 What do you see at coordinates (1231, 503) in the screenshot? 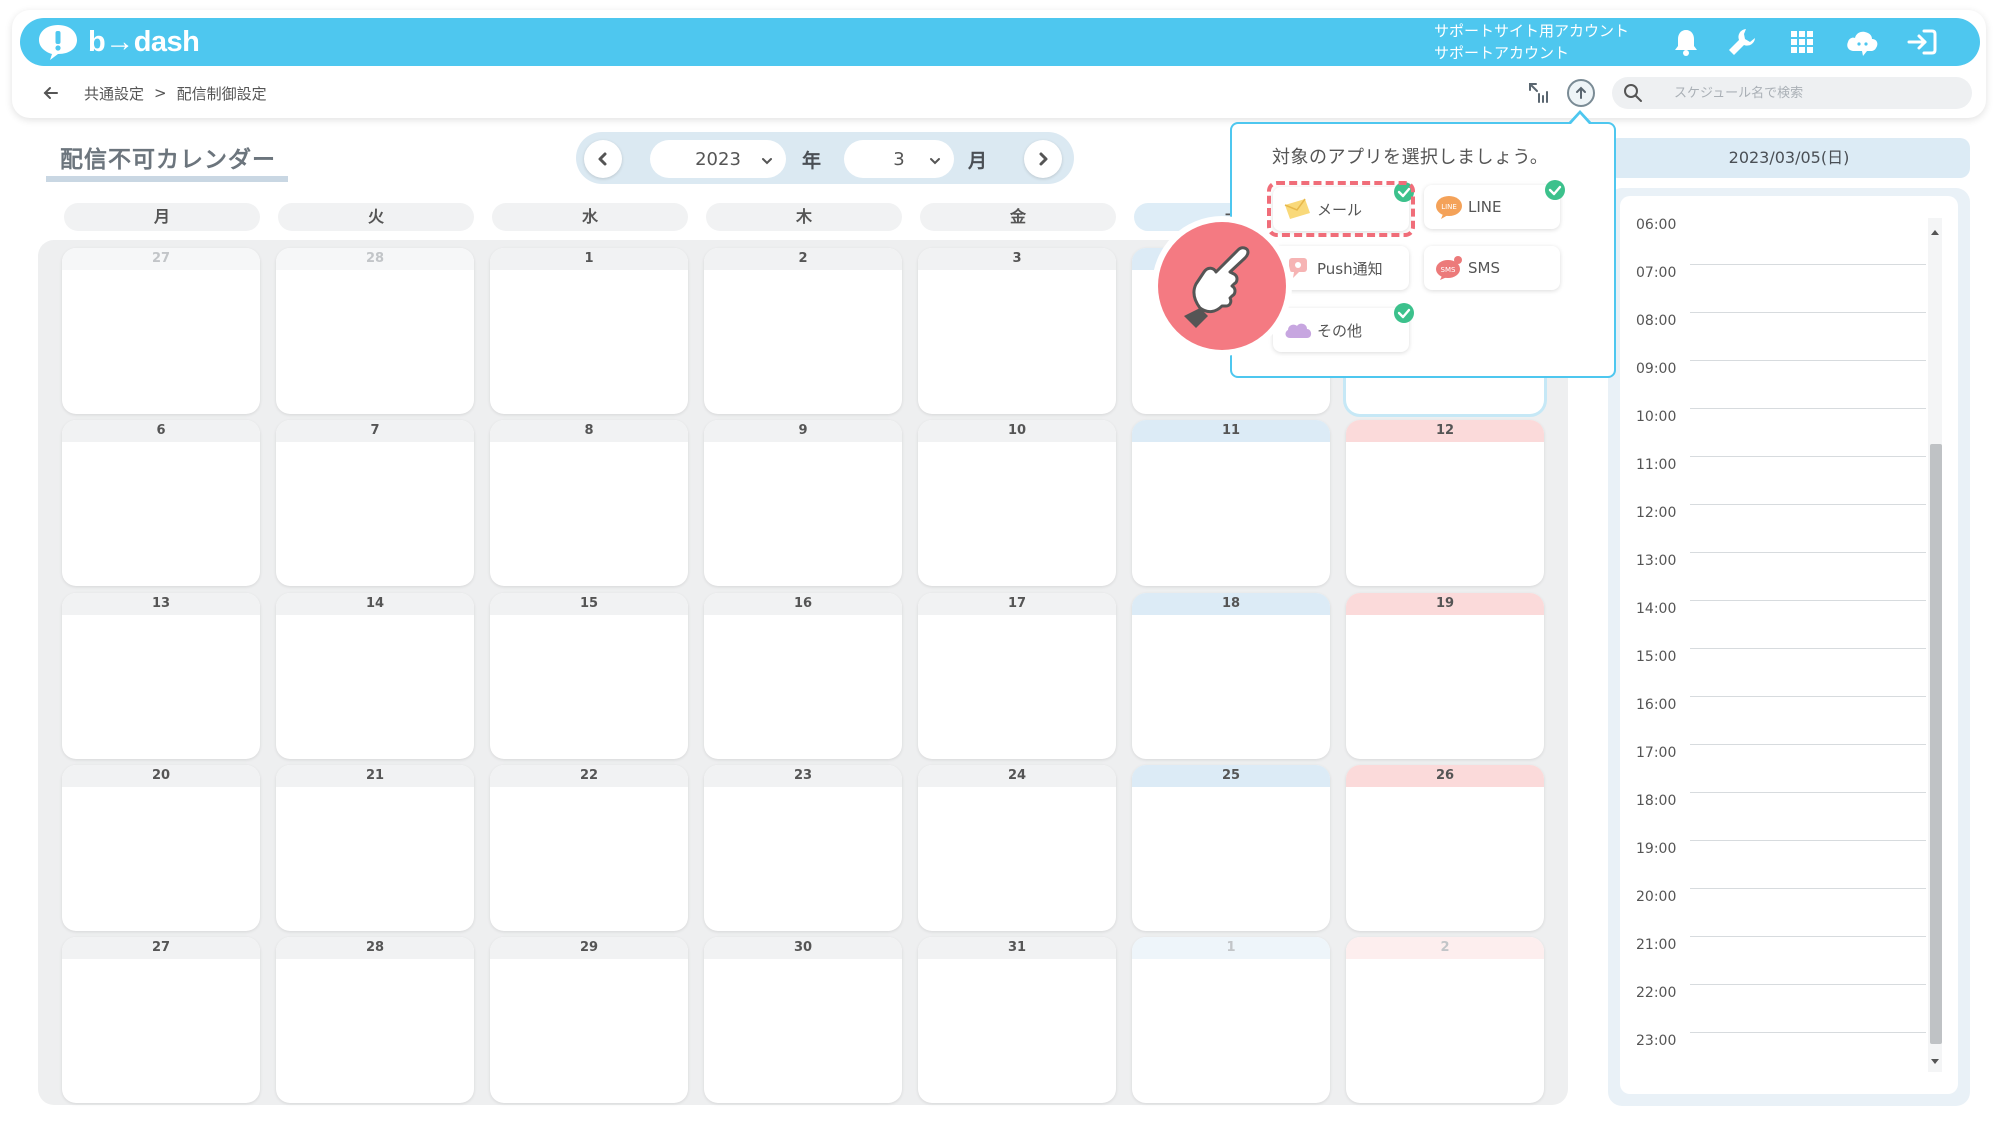
I see `day-cell: 11` at bounding box center [1231, 503].